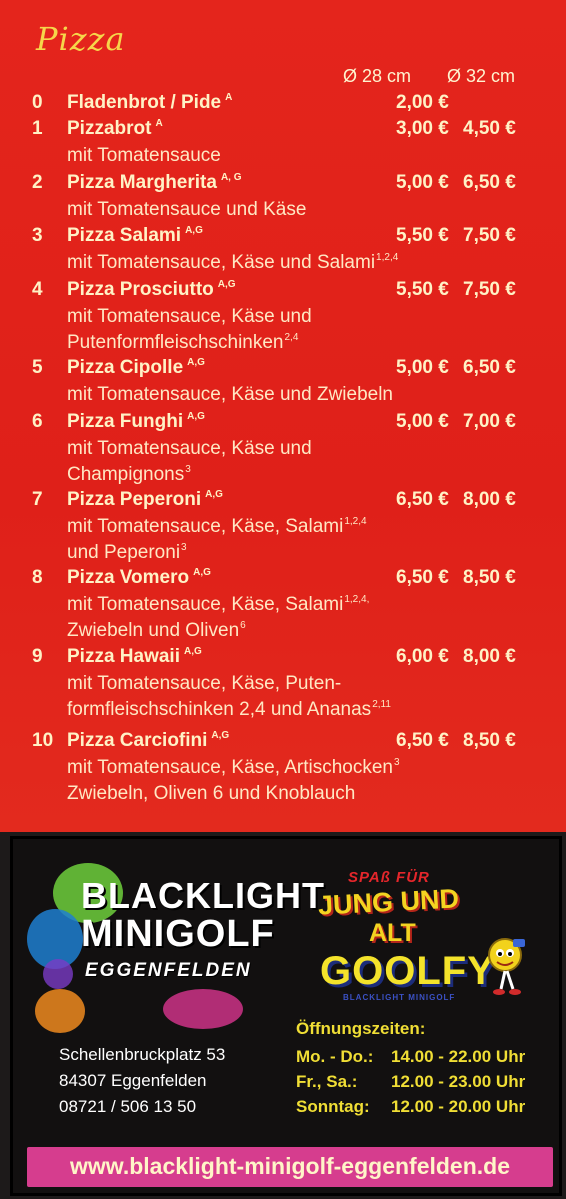 This screenshot has height=1199, width=566. I want to click on item-name: Pizza Peperoni A,G, so click(145, 500).